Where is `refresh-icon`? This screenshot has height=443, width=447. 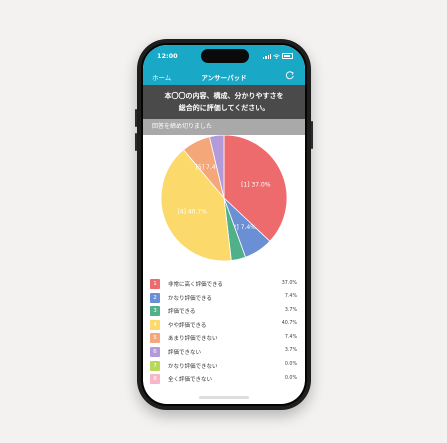
refresh-icon is located at coordinates (290, 75).